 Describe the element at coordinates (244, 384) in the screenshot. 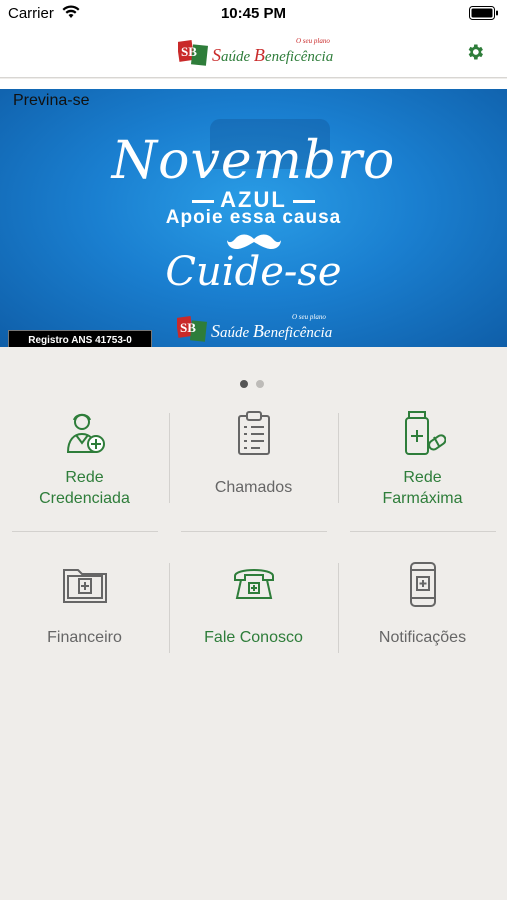

I see `carousel-dot-active` at that location.